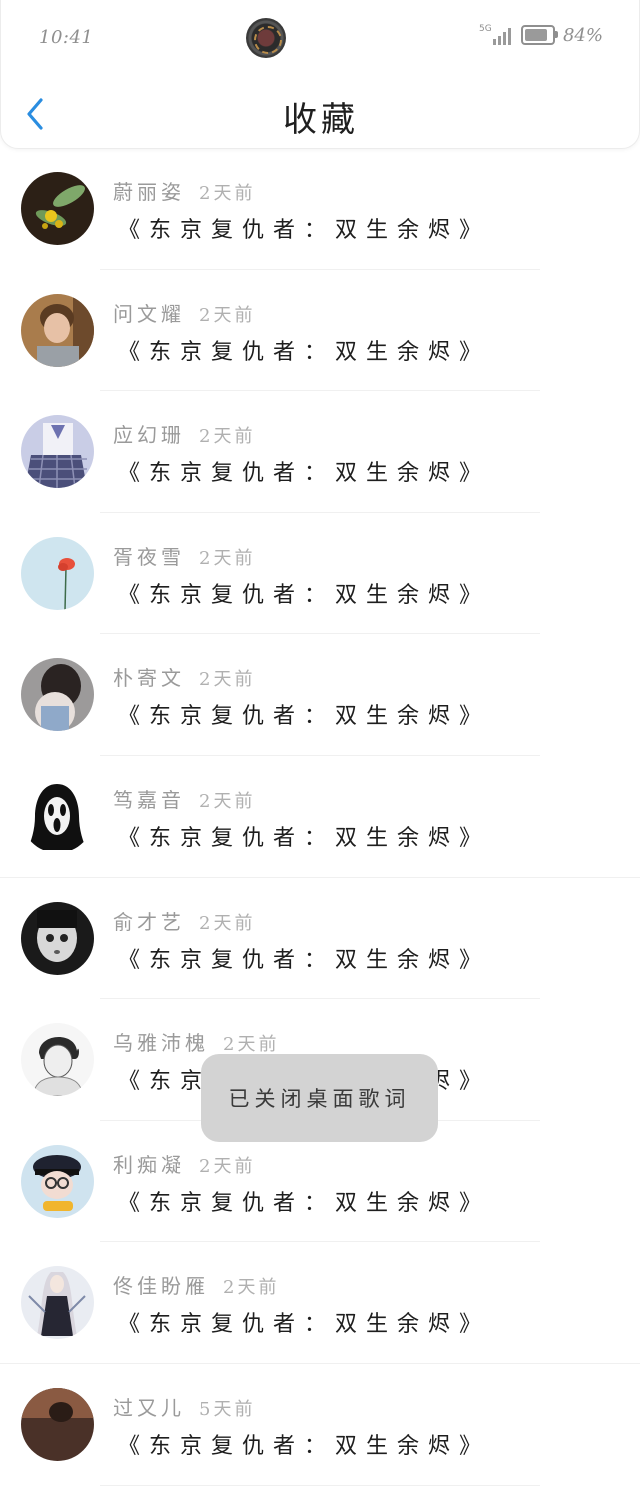 The image size is (640, 1486). I want to click on favorite-row: 朴寄文 2天前《东京复仇者：双生余烬》, so click(320, 695).